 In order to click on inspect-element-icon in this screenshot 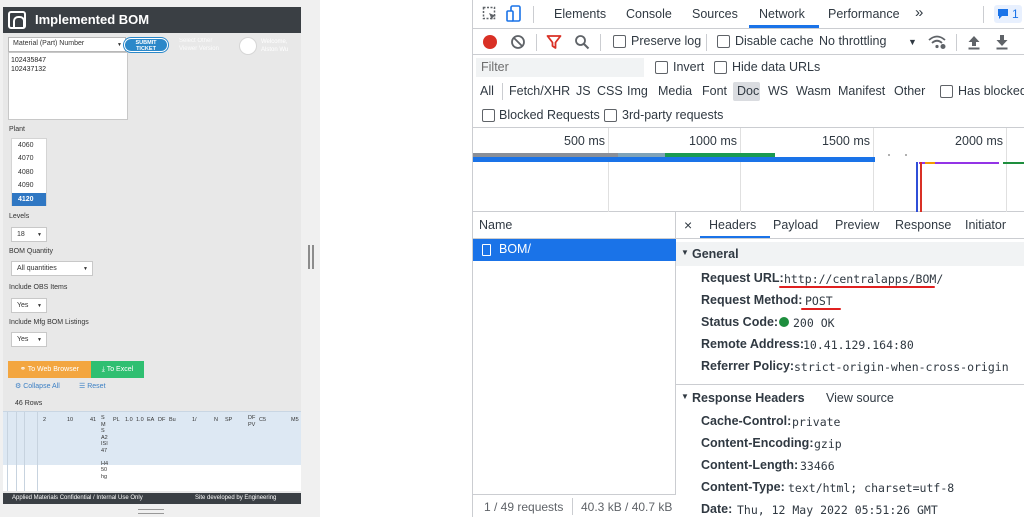, I will do `click(490, 14)`.